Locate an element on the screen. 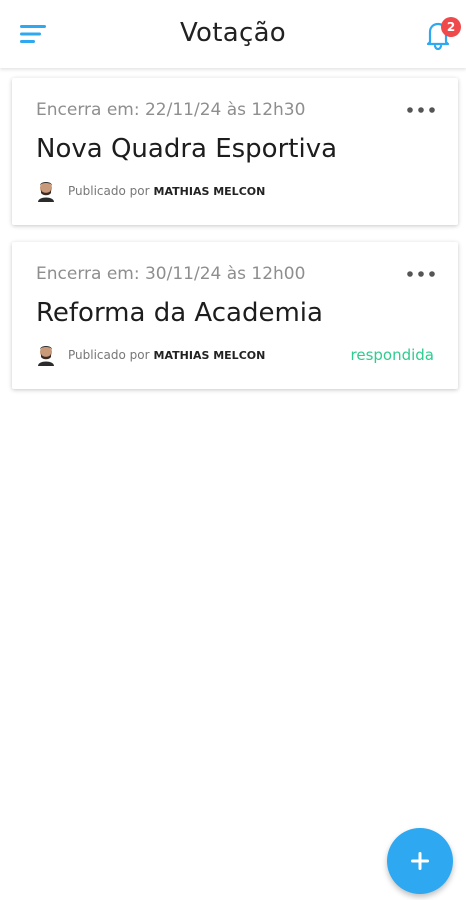 This screenshot has width=466, height=900. app-header: Votação 2 is located at coordinates (233, 34).